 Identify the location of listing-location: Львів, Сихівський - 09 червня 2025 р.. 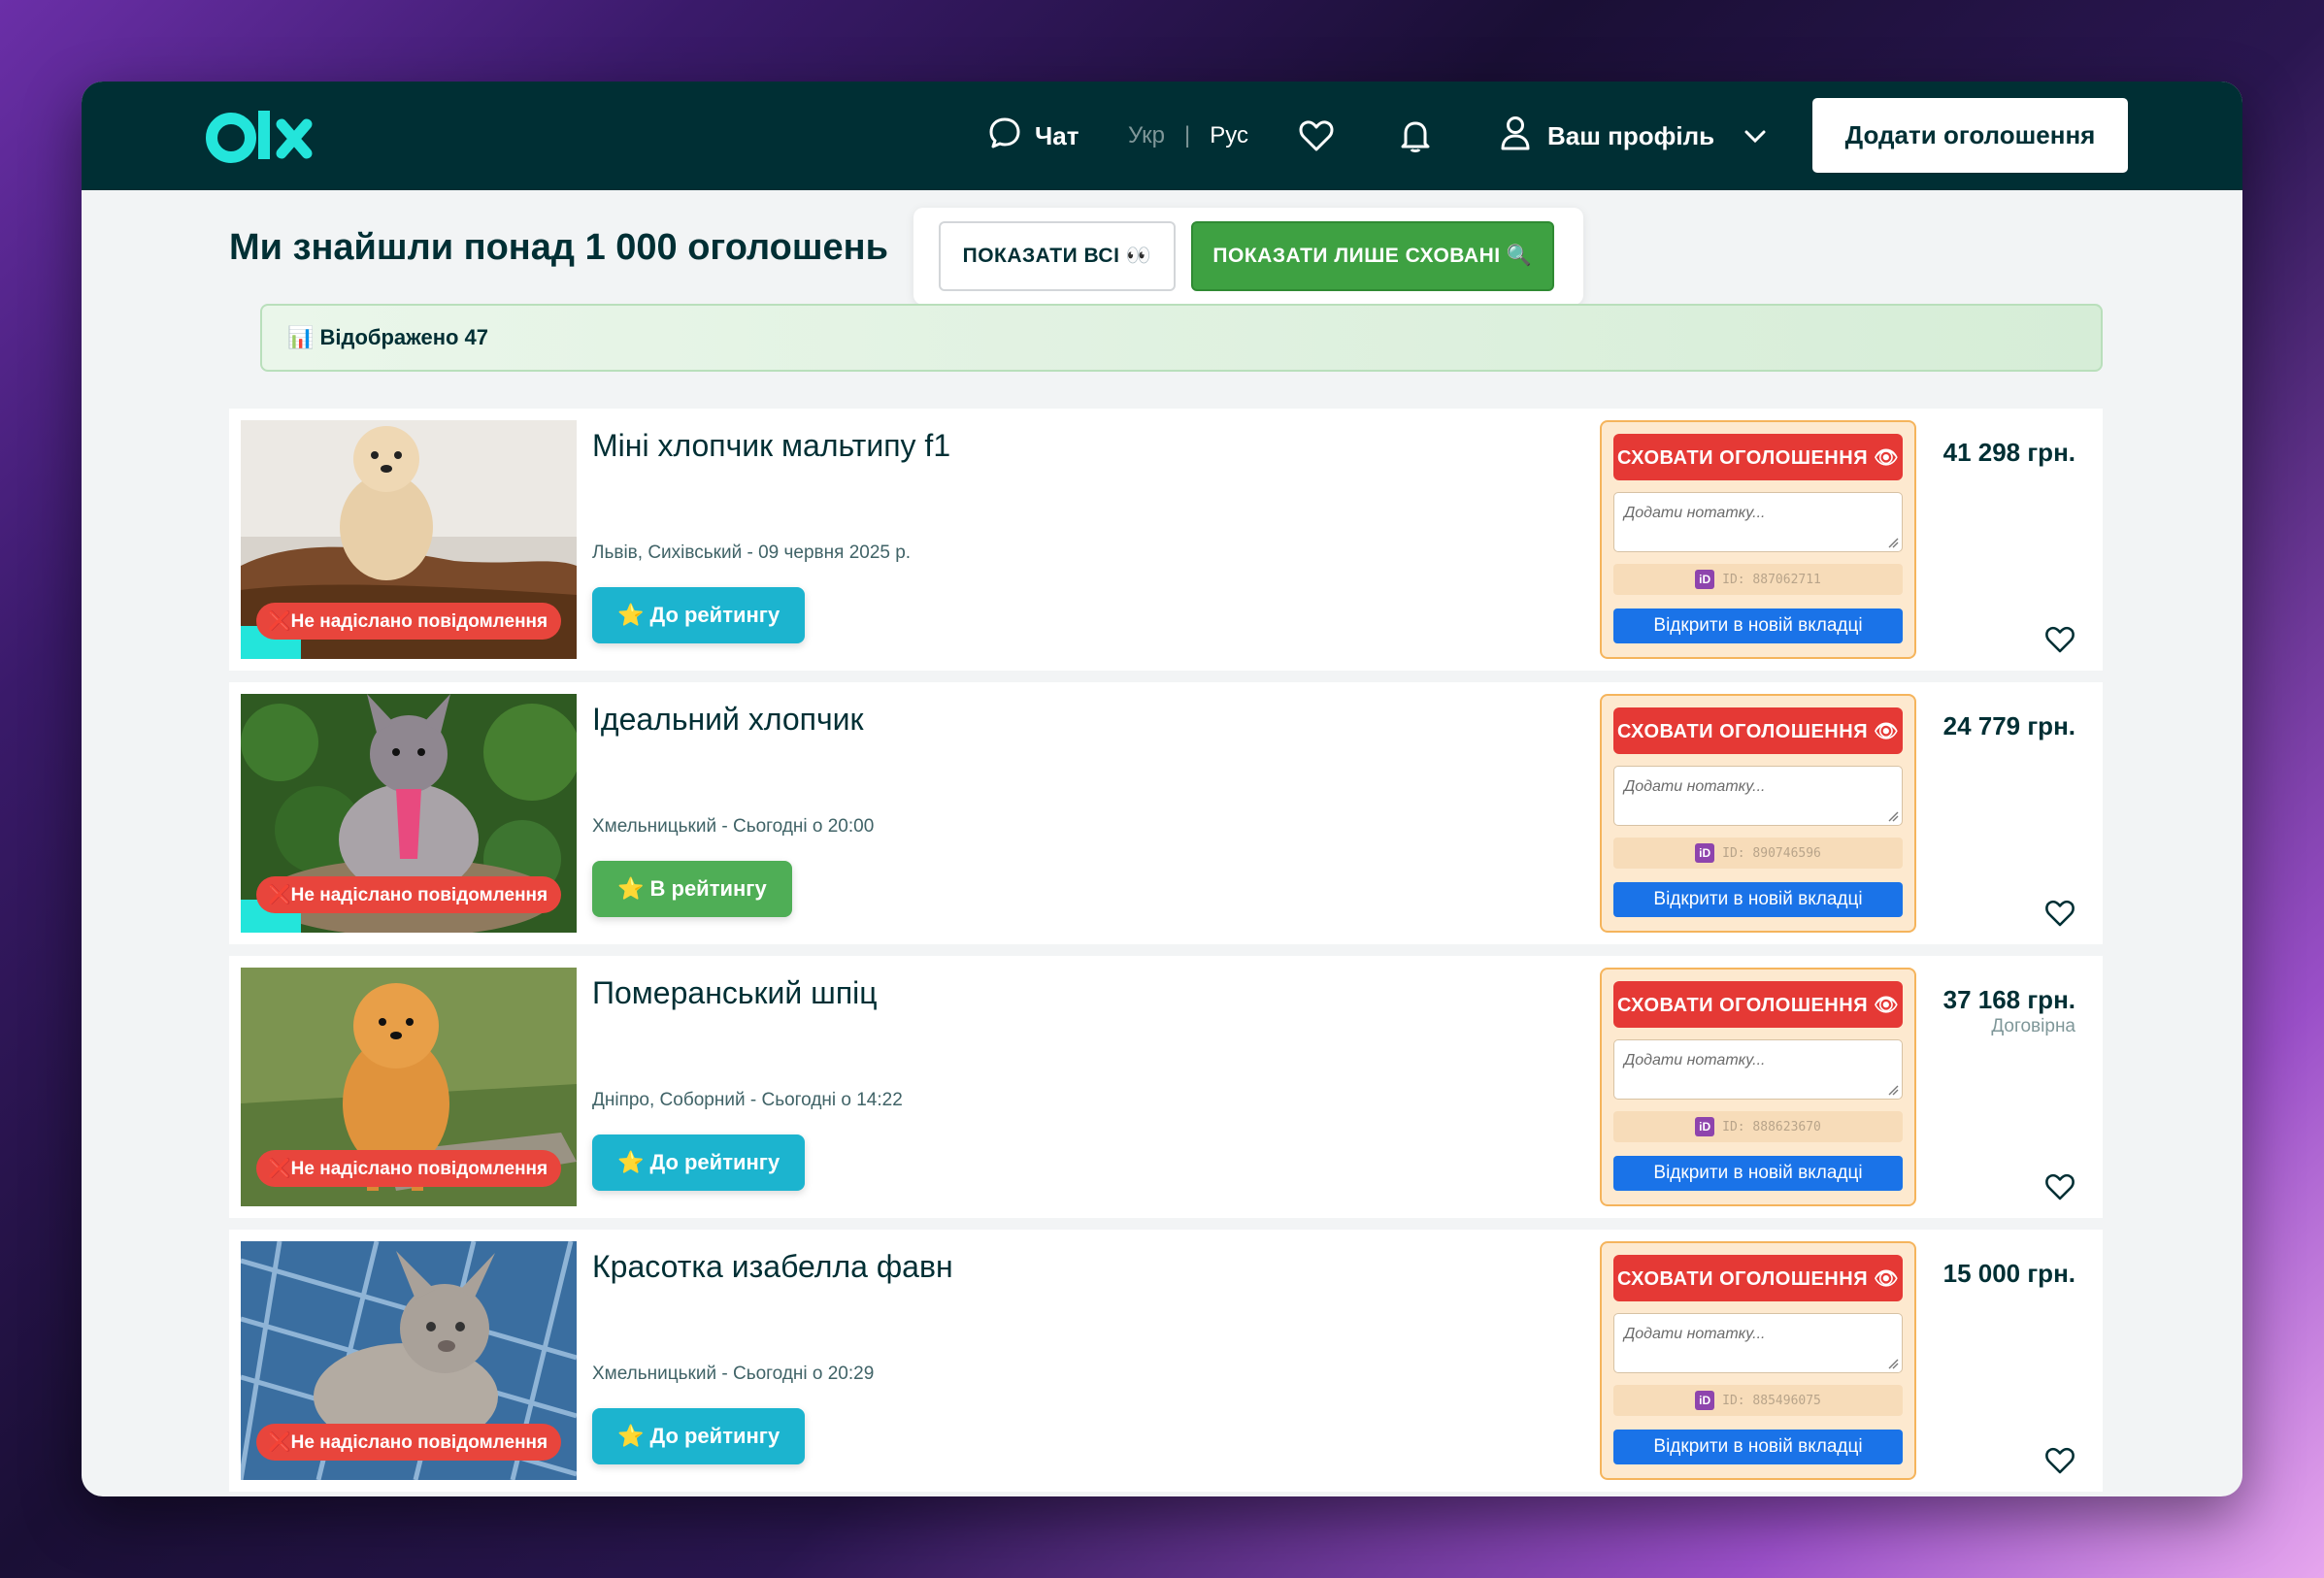
(752, 552).